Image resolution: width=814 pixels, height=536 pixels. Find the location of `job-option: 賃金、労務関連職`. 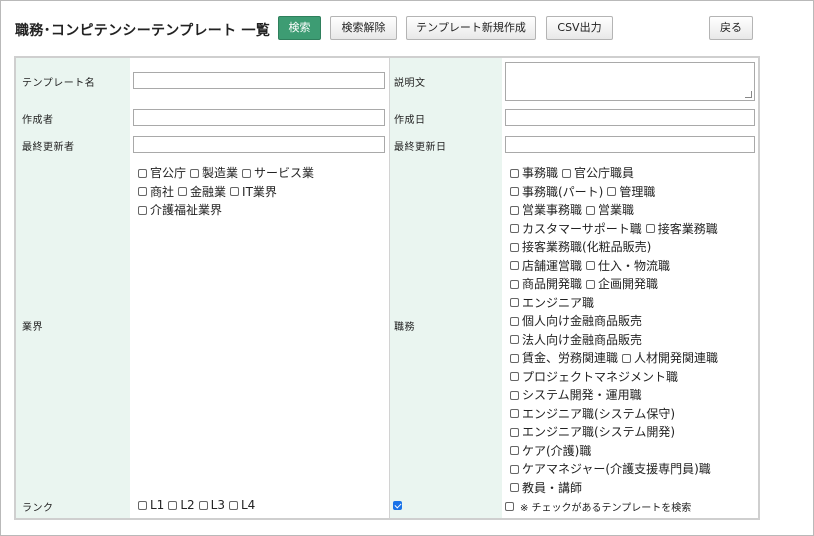

job-option: 賃金、労務関連職 is located at coordinates (564, 358).